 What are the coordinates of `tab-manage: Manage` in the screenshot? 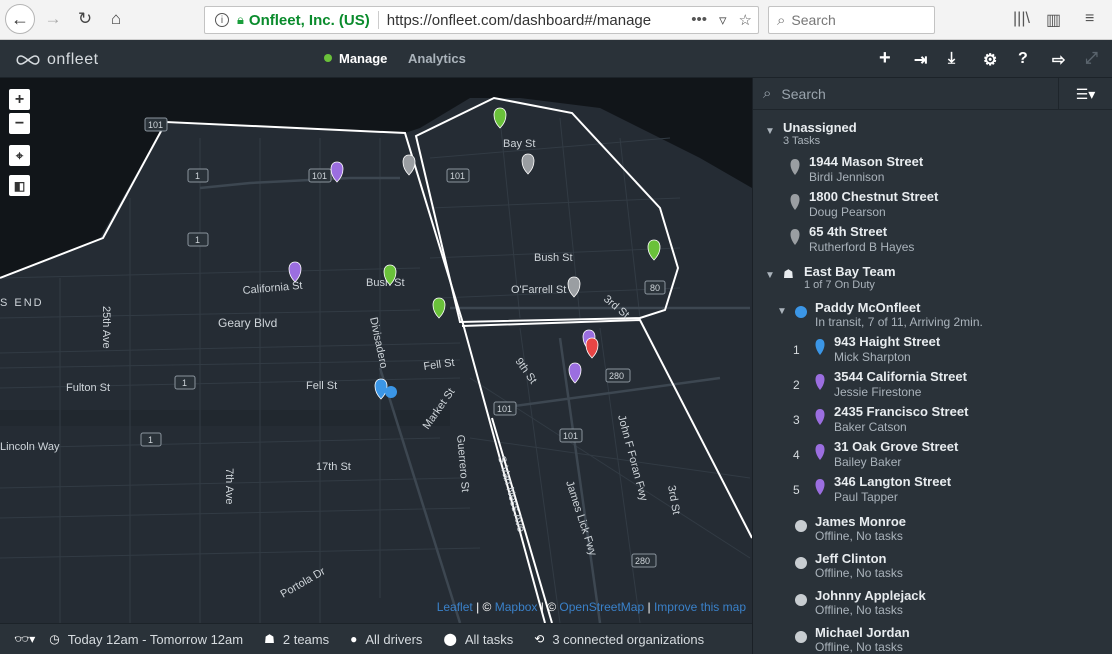 It's located at (355, 58).